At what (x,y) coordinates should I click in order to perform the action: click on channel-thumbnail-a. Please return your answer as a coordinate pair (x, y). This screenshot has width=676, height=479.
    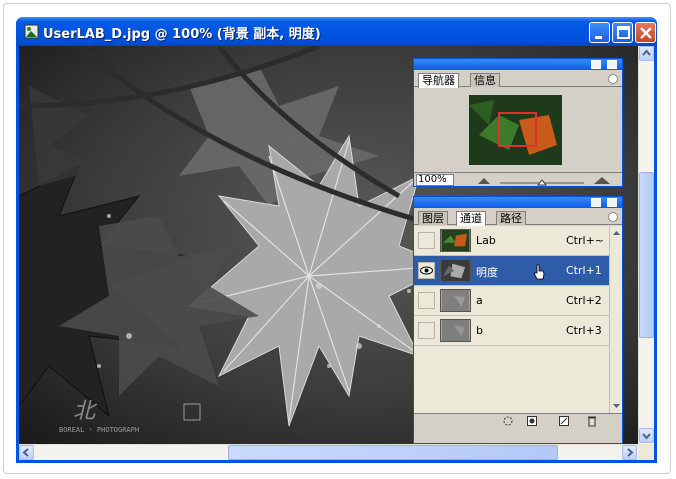
    Looking at the image, I should click on (455, 300).